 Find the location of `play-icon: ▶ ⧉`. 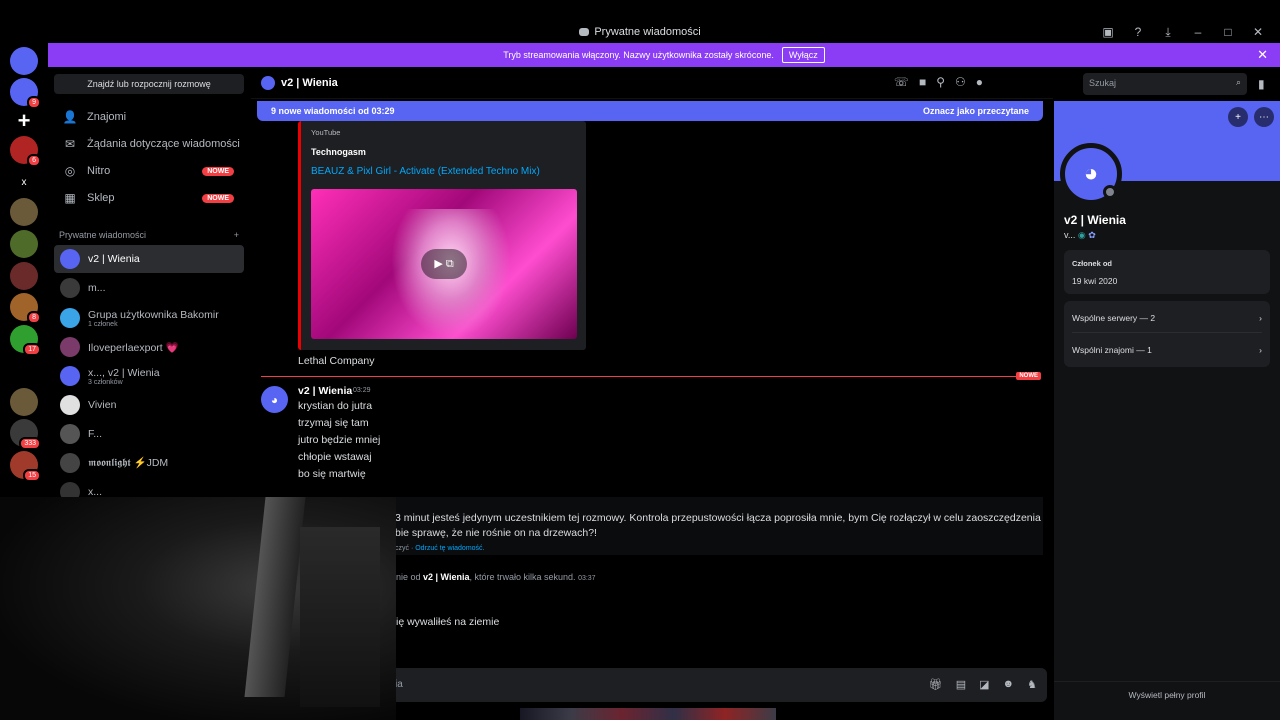

play-icon: ▶ ⧉ is located at coordinates (444, 264).